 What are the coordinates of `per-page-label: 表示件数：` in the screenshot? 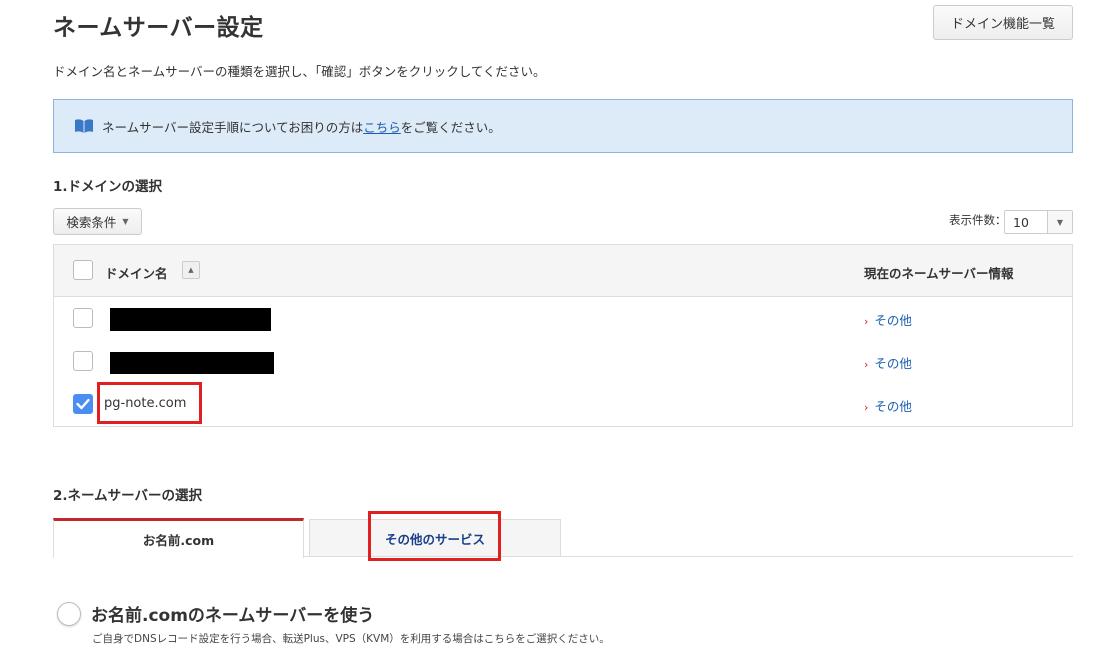 It's located at (978, 220).